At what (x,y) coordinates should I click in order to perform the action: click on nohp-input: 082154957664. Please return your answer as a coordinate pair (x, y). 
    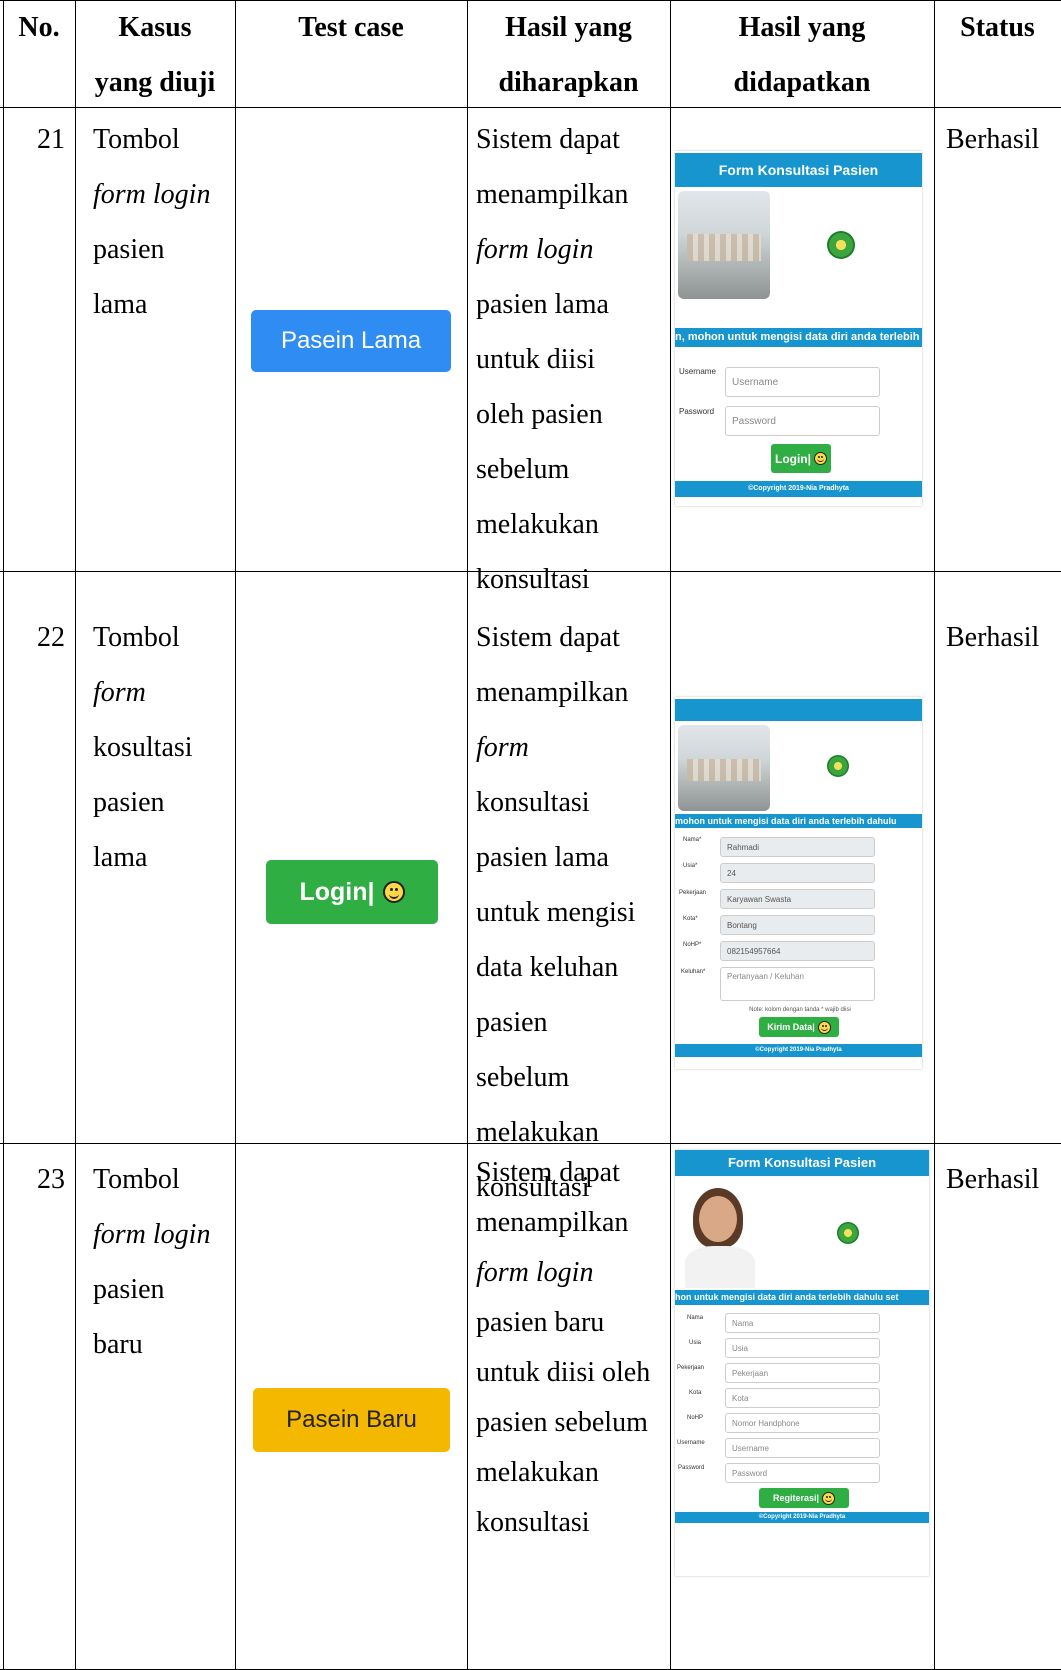
    Looking at the image, I should click on (797, 951).